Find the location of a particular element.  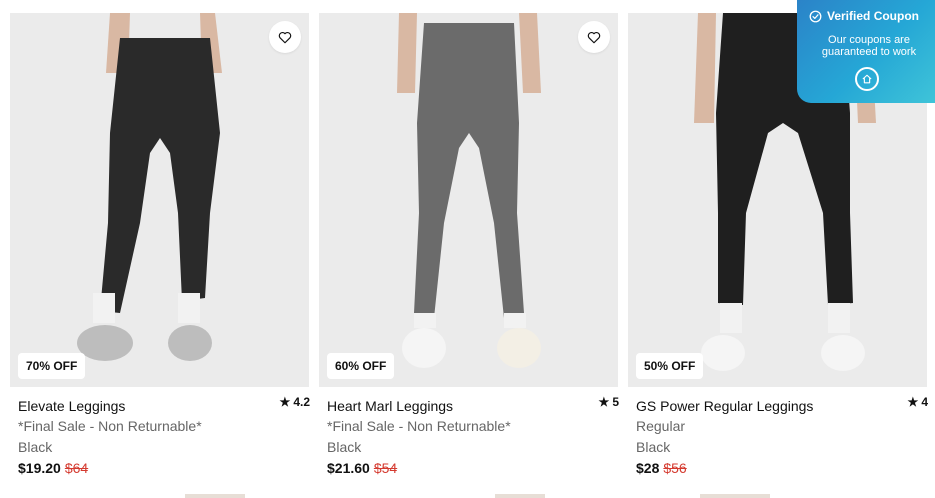

check-circle-icon is located at coordinates (815, 16).